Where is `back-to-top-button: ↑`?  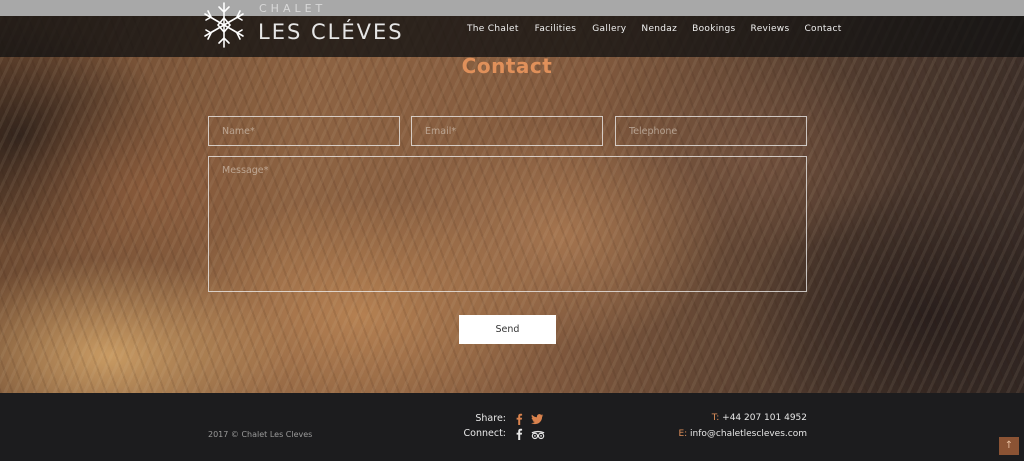 back-to-top-button: ↑ is located at coordinates (1009, 446).